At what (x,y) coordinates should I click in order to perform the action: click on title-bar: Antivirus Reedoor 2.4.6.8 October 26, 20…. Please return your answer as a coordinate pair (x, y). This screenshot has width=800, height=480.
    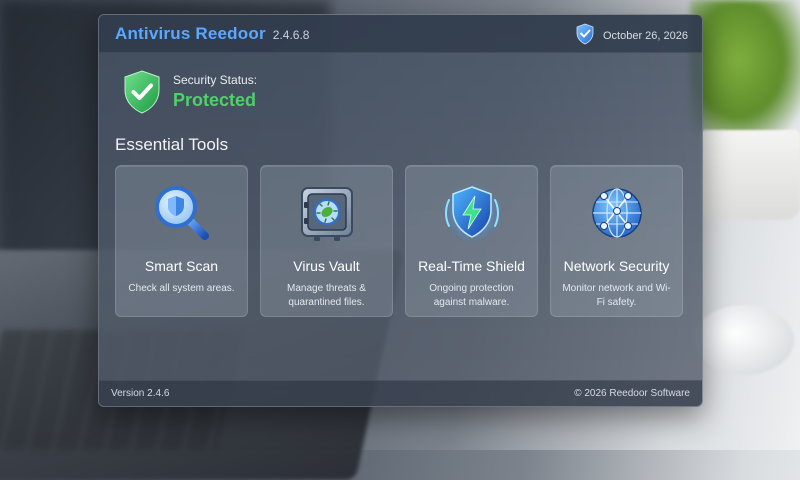
    Looking at the image, I should click on (400, 34).